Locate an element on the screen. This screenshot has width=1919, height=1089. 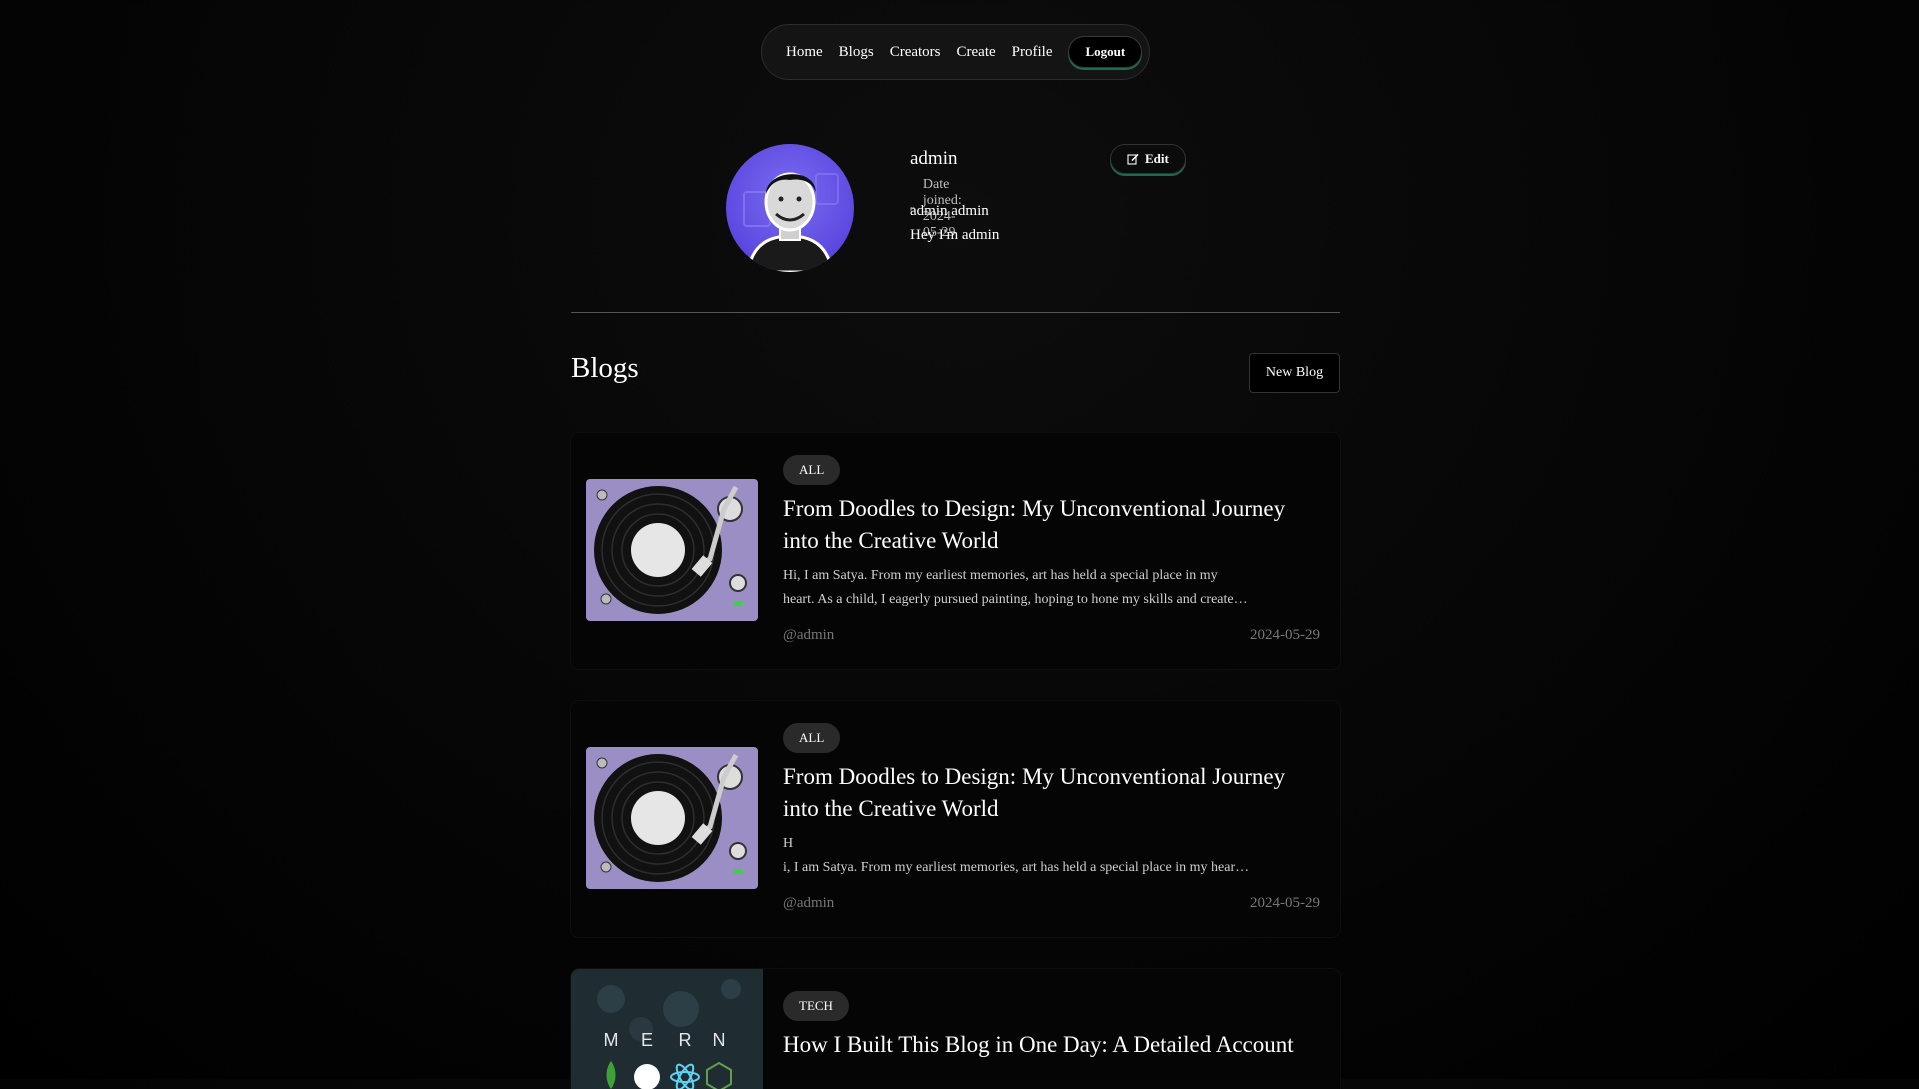
section-divider is located at coordinates (955, 312).